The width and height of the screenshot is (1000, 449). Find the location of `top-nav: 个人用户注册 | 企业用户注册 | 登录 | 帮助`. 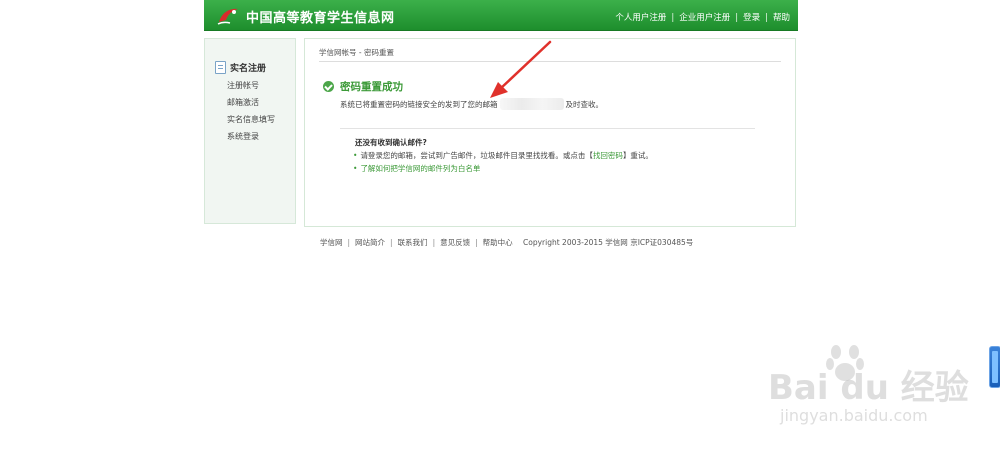

top-nav: 个人用户注册 | 企业用户注册 | 登录 | 帮助 is located at coordinates (702, 18).